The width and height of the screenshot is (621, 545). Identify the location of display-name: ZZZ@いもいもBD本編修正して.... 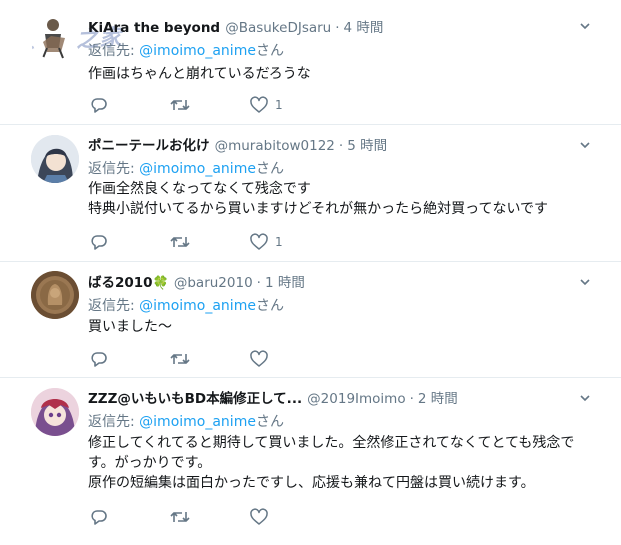
(195, 399).